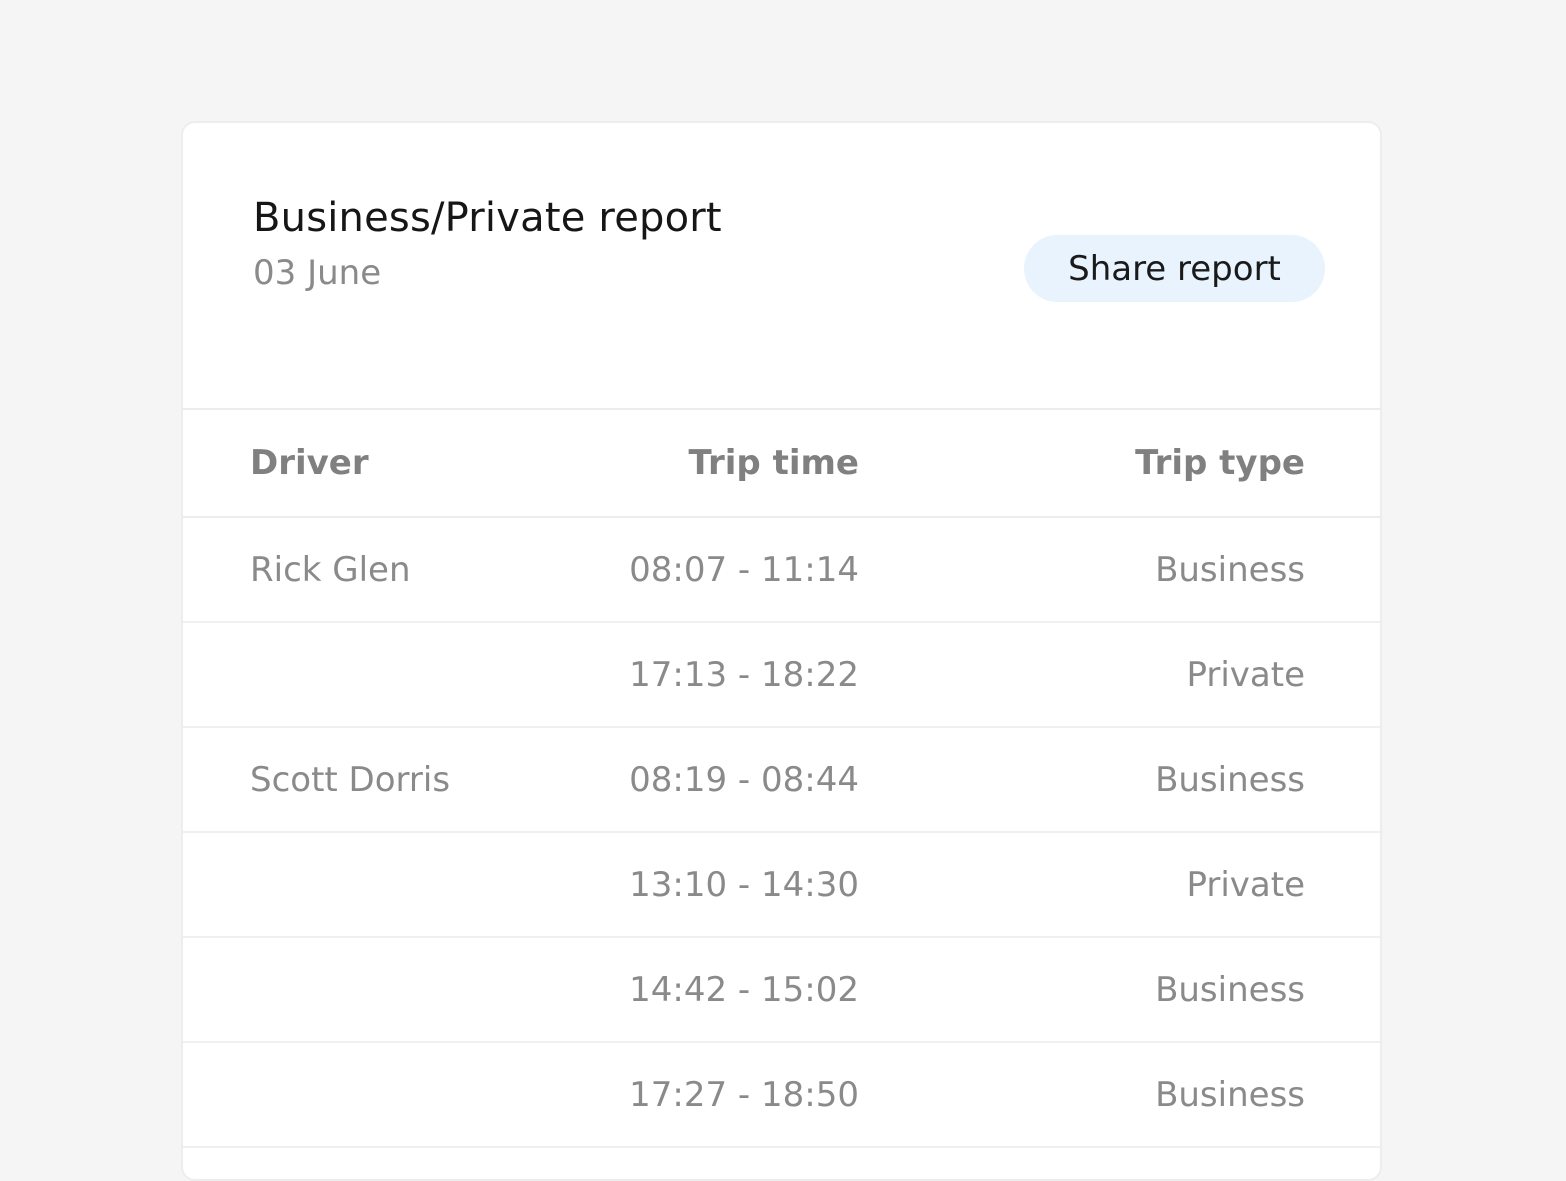 Image resolution: width=1566 pixels, height=1181 pixels. I want to click on table-row: 14:42 - 15:02 Business, so click(781, 990).